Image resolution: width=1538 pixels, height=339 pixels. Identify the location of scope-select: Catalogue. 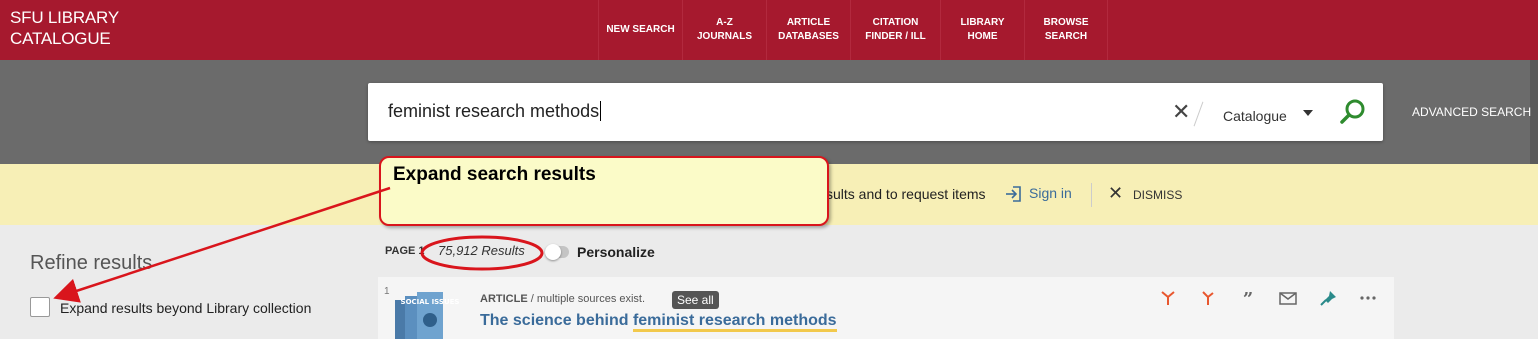
(1255, 116).